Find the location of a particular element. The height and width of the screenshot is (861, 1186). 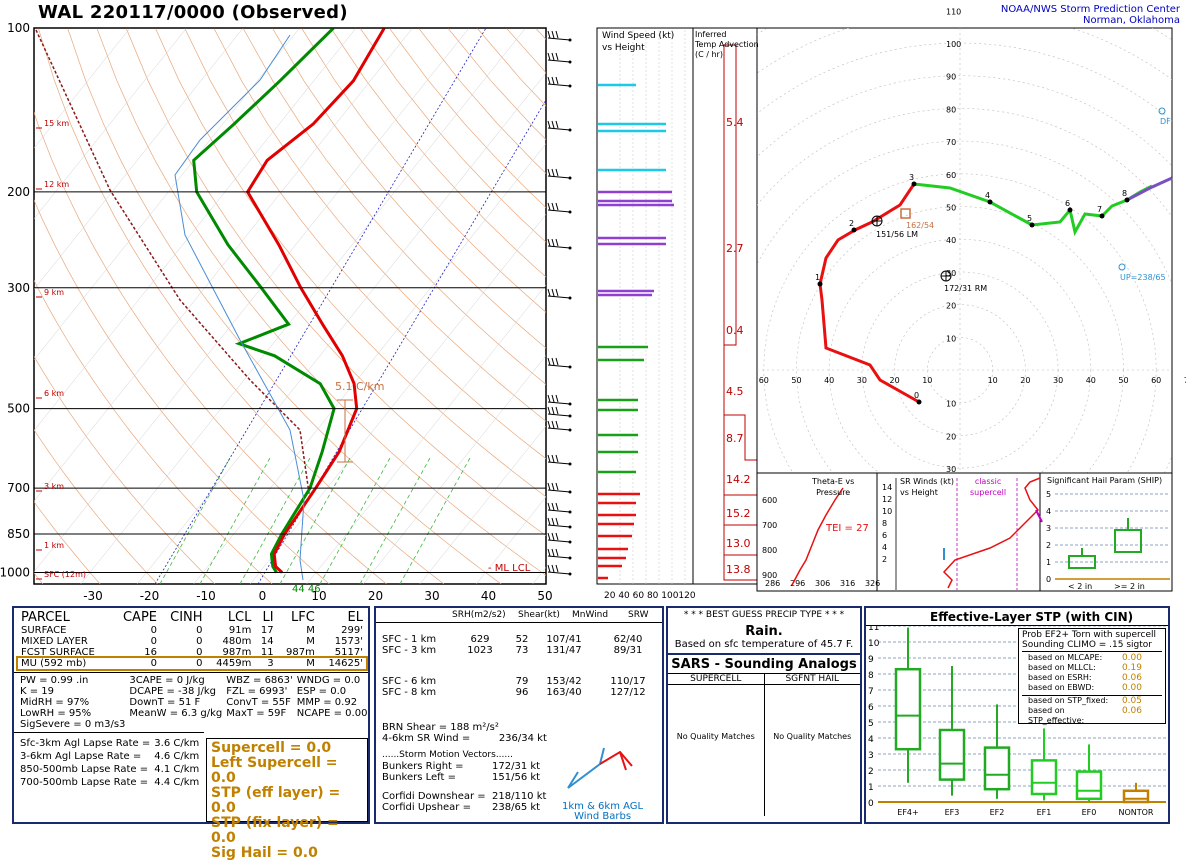

hodo-ring-label: 80 is located at coordinates (951, 109).